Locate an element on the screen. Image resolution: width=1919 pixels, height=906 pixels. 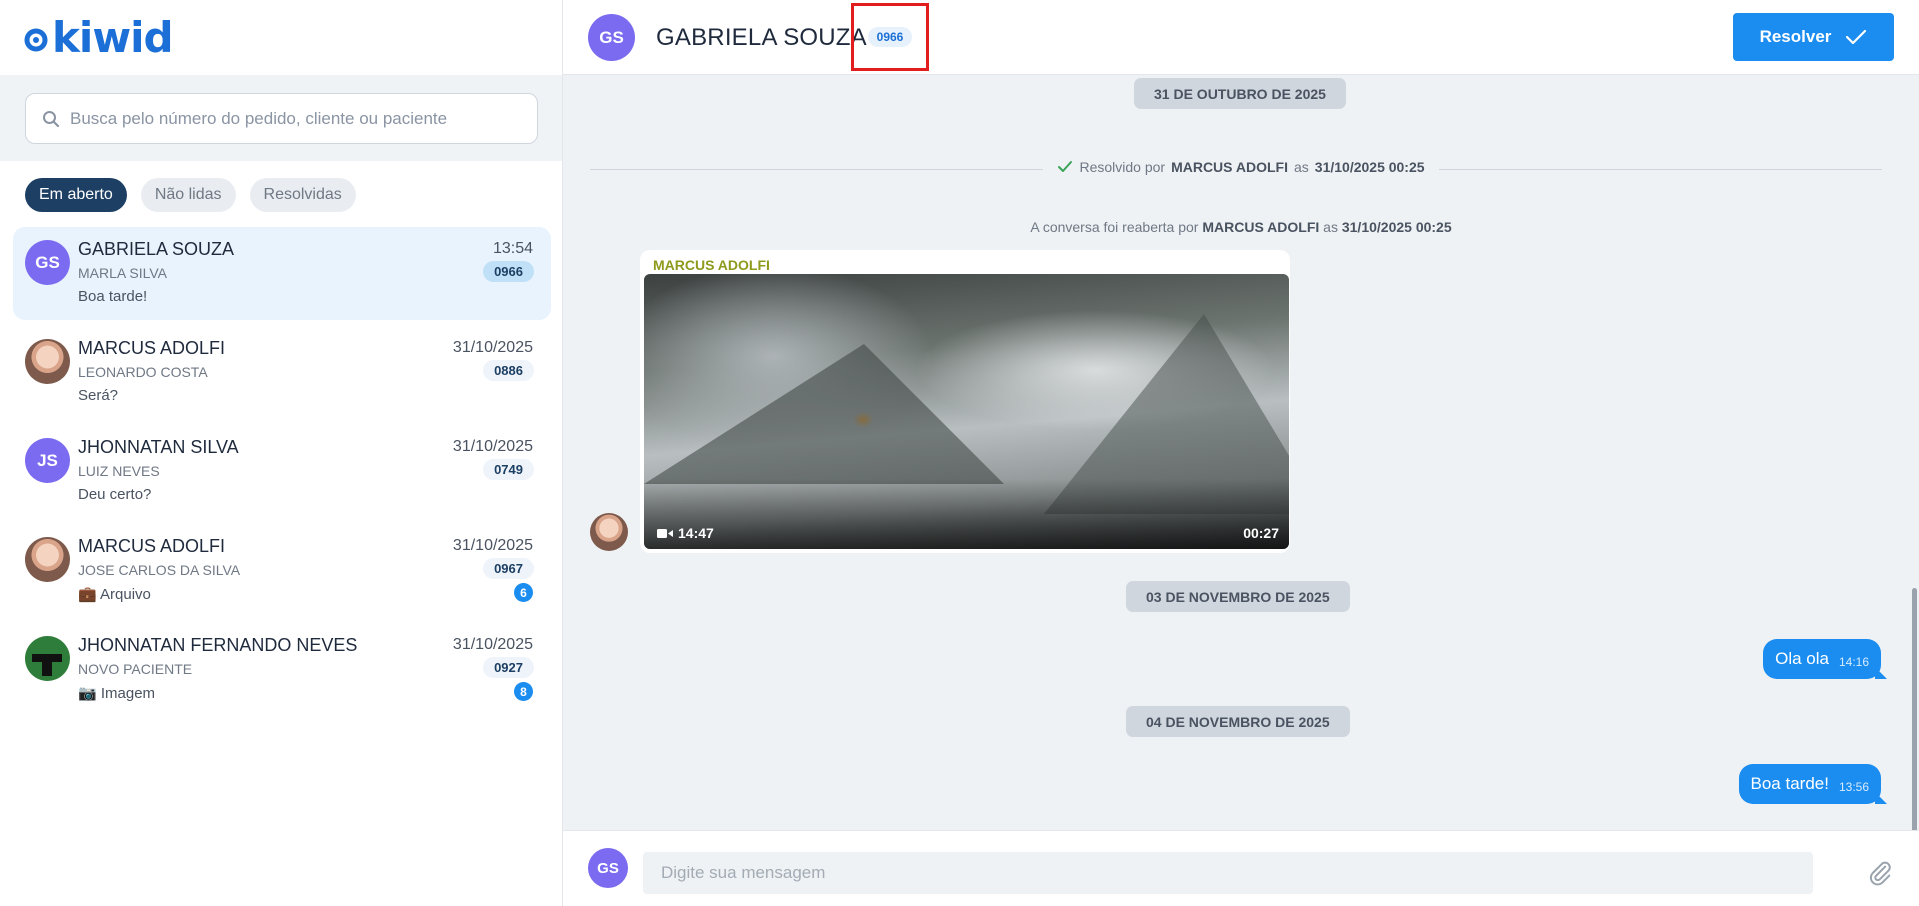
resolved-by: MARCUS ADOLFI is located at coordinates (1229, 167).